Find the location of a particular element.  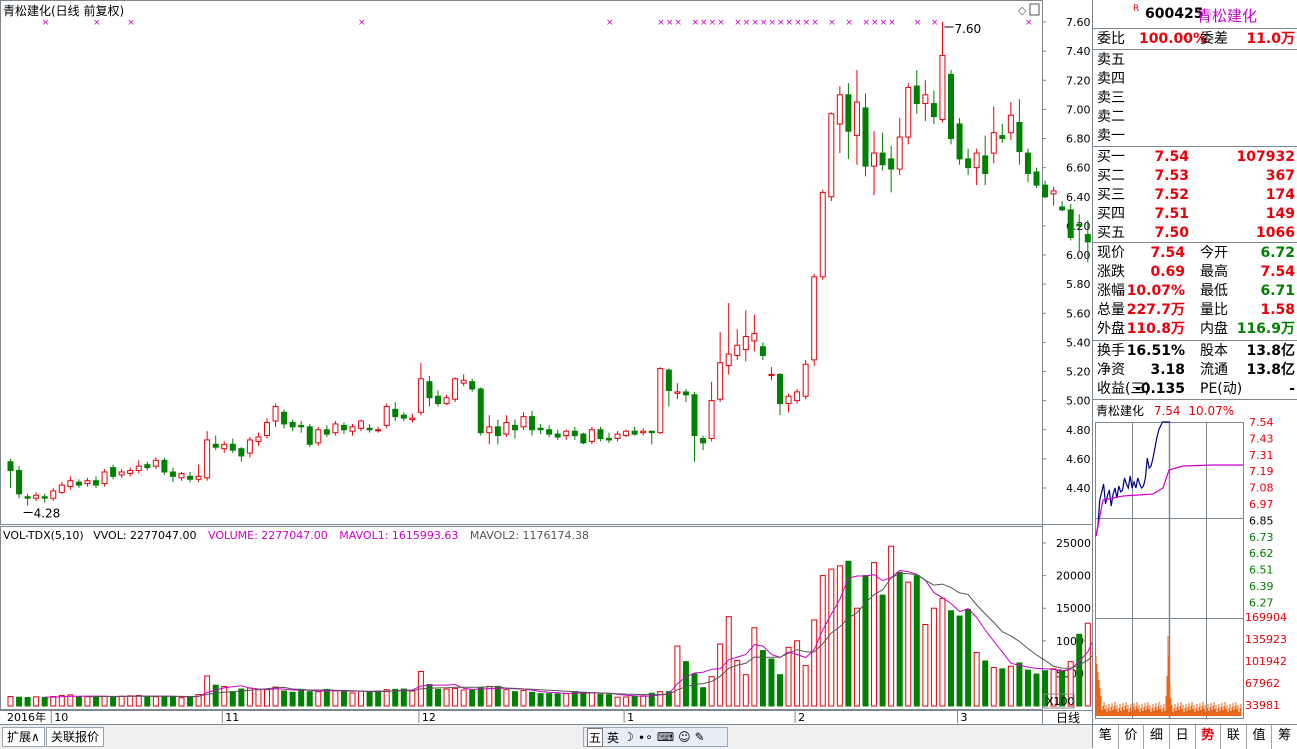

quote-row: 外盘 110.8万 内盘 116.9万 is located at coordinates (1196, 329).